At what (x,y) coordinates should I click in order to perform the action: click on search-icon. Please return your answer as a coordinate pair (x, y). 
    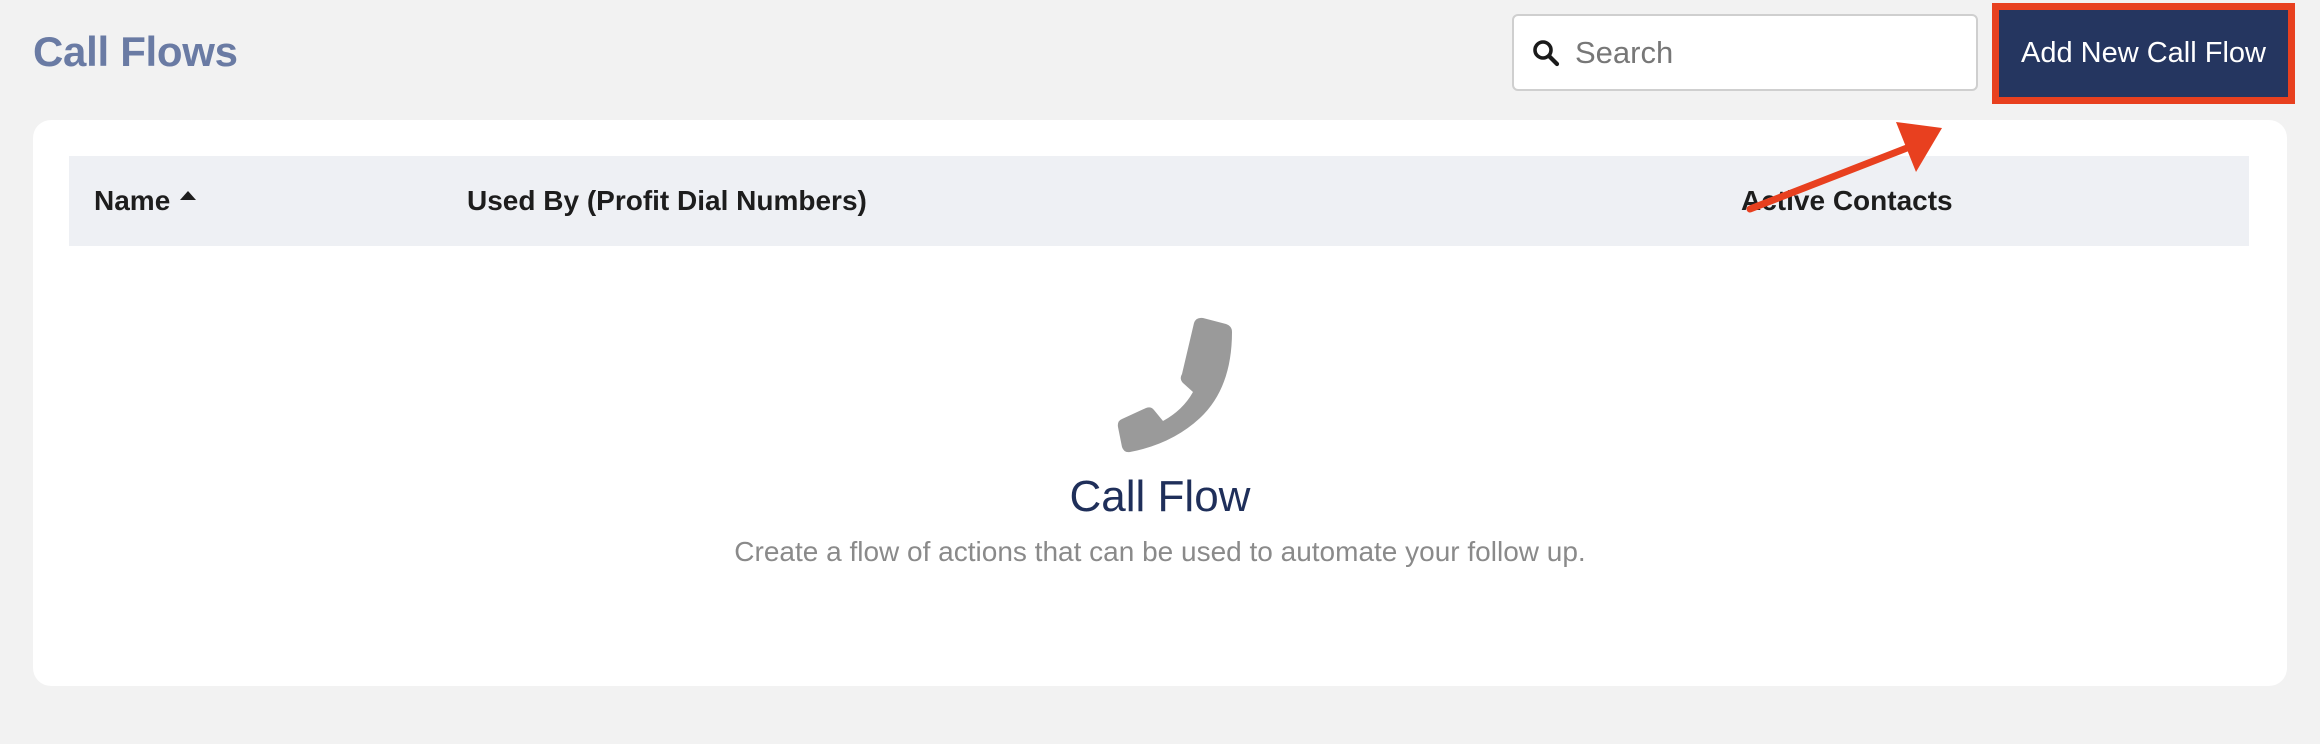
    Looking at the image, I should click on (1546, 53).